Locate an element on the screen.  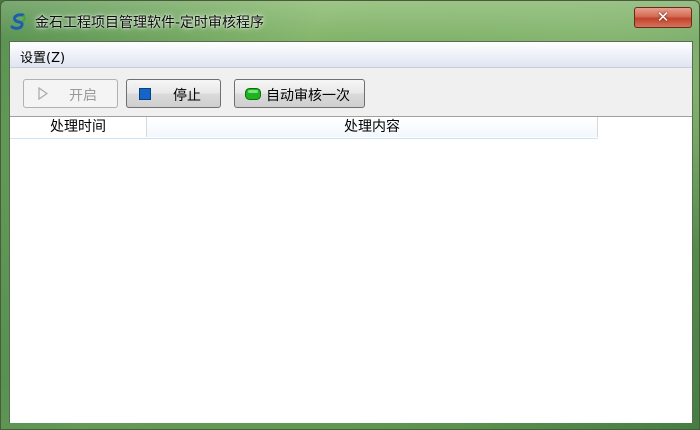
stop-square-icon is located at coordinates (145, 96).